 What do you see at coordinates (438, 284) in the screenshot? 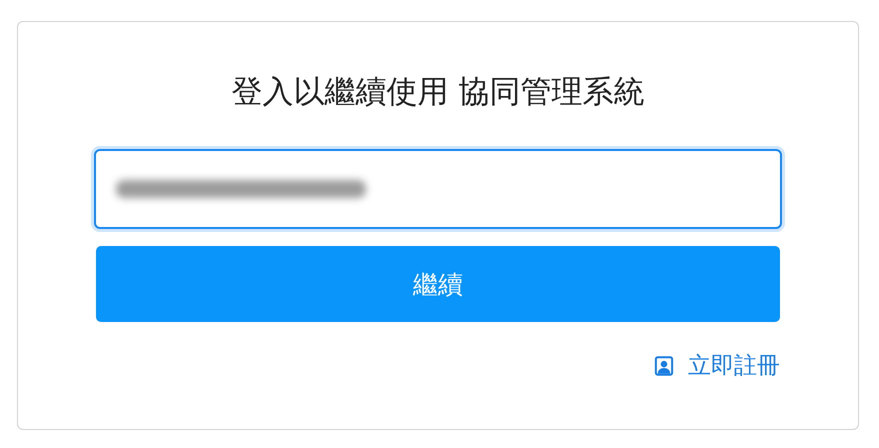
I see `continue-button: 繼續` at bounding box center [438, 284].